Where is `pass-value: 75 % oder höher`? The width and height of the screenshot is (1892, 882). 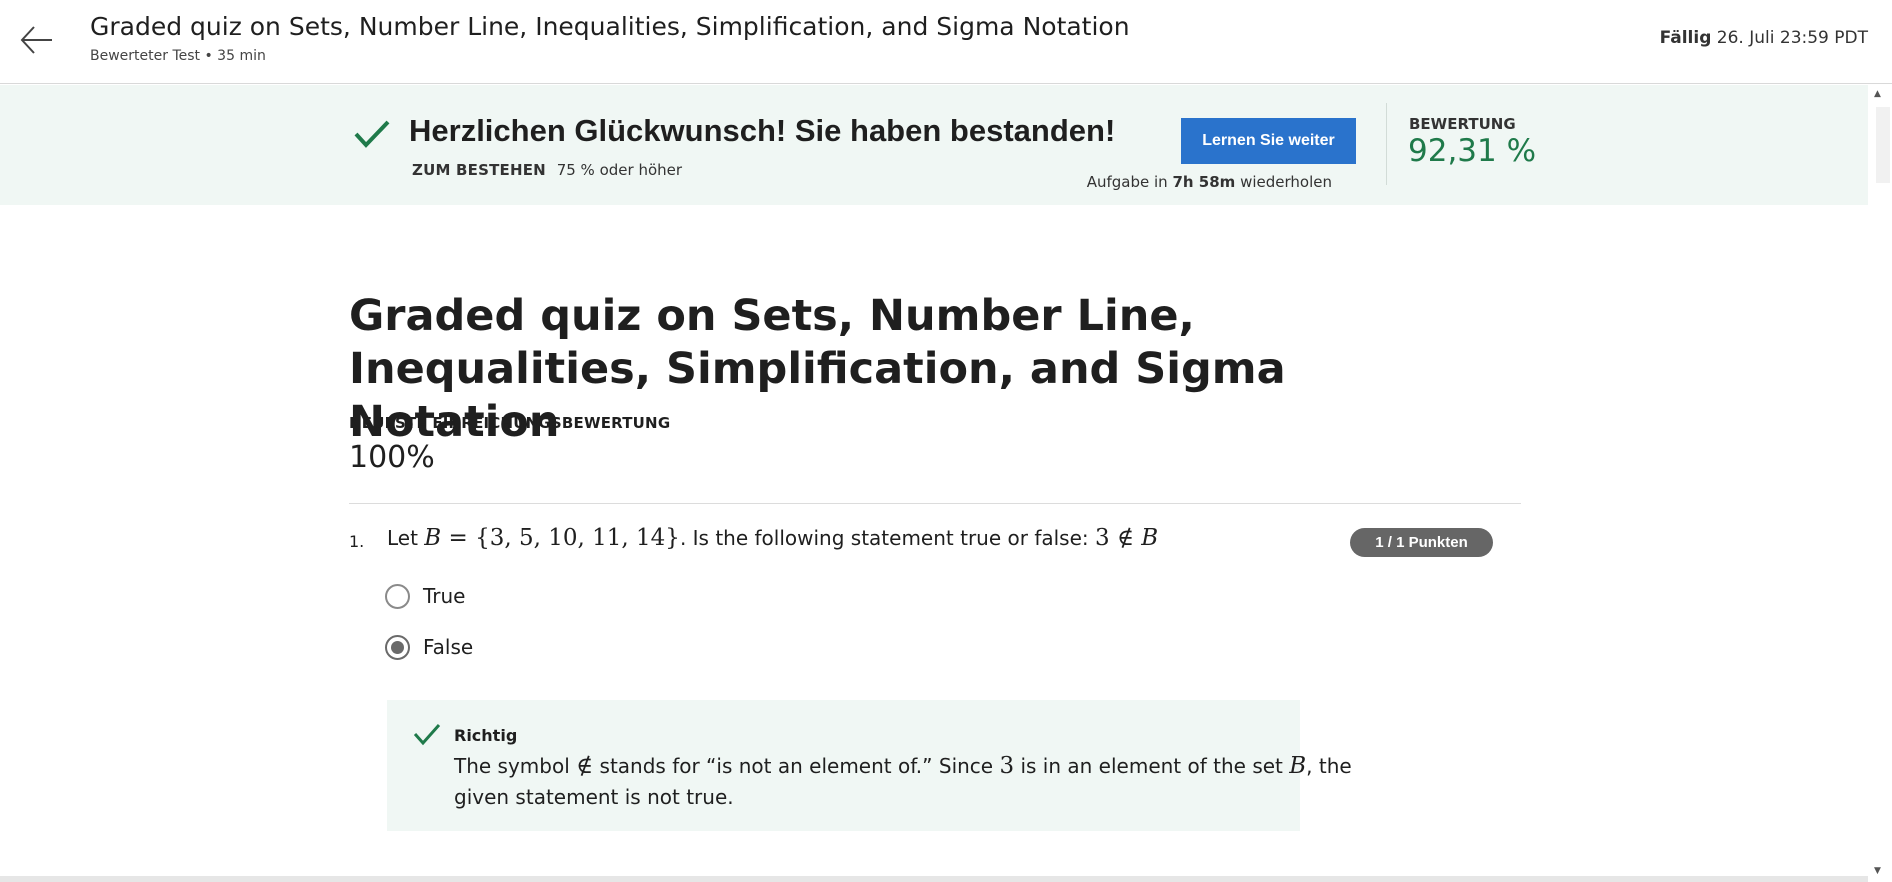
pass-value: 75 % oder höher is located at coordinates (619, 170).